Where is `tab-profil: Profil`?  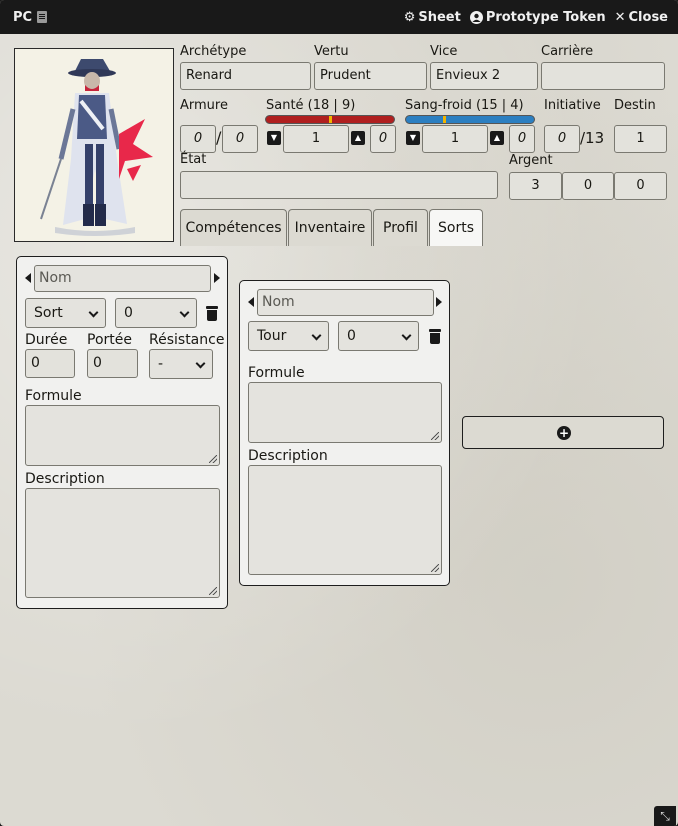
tab-profil: Profil is located at coordinates (400, 227).